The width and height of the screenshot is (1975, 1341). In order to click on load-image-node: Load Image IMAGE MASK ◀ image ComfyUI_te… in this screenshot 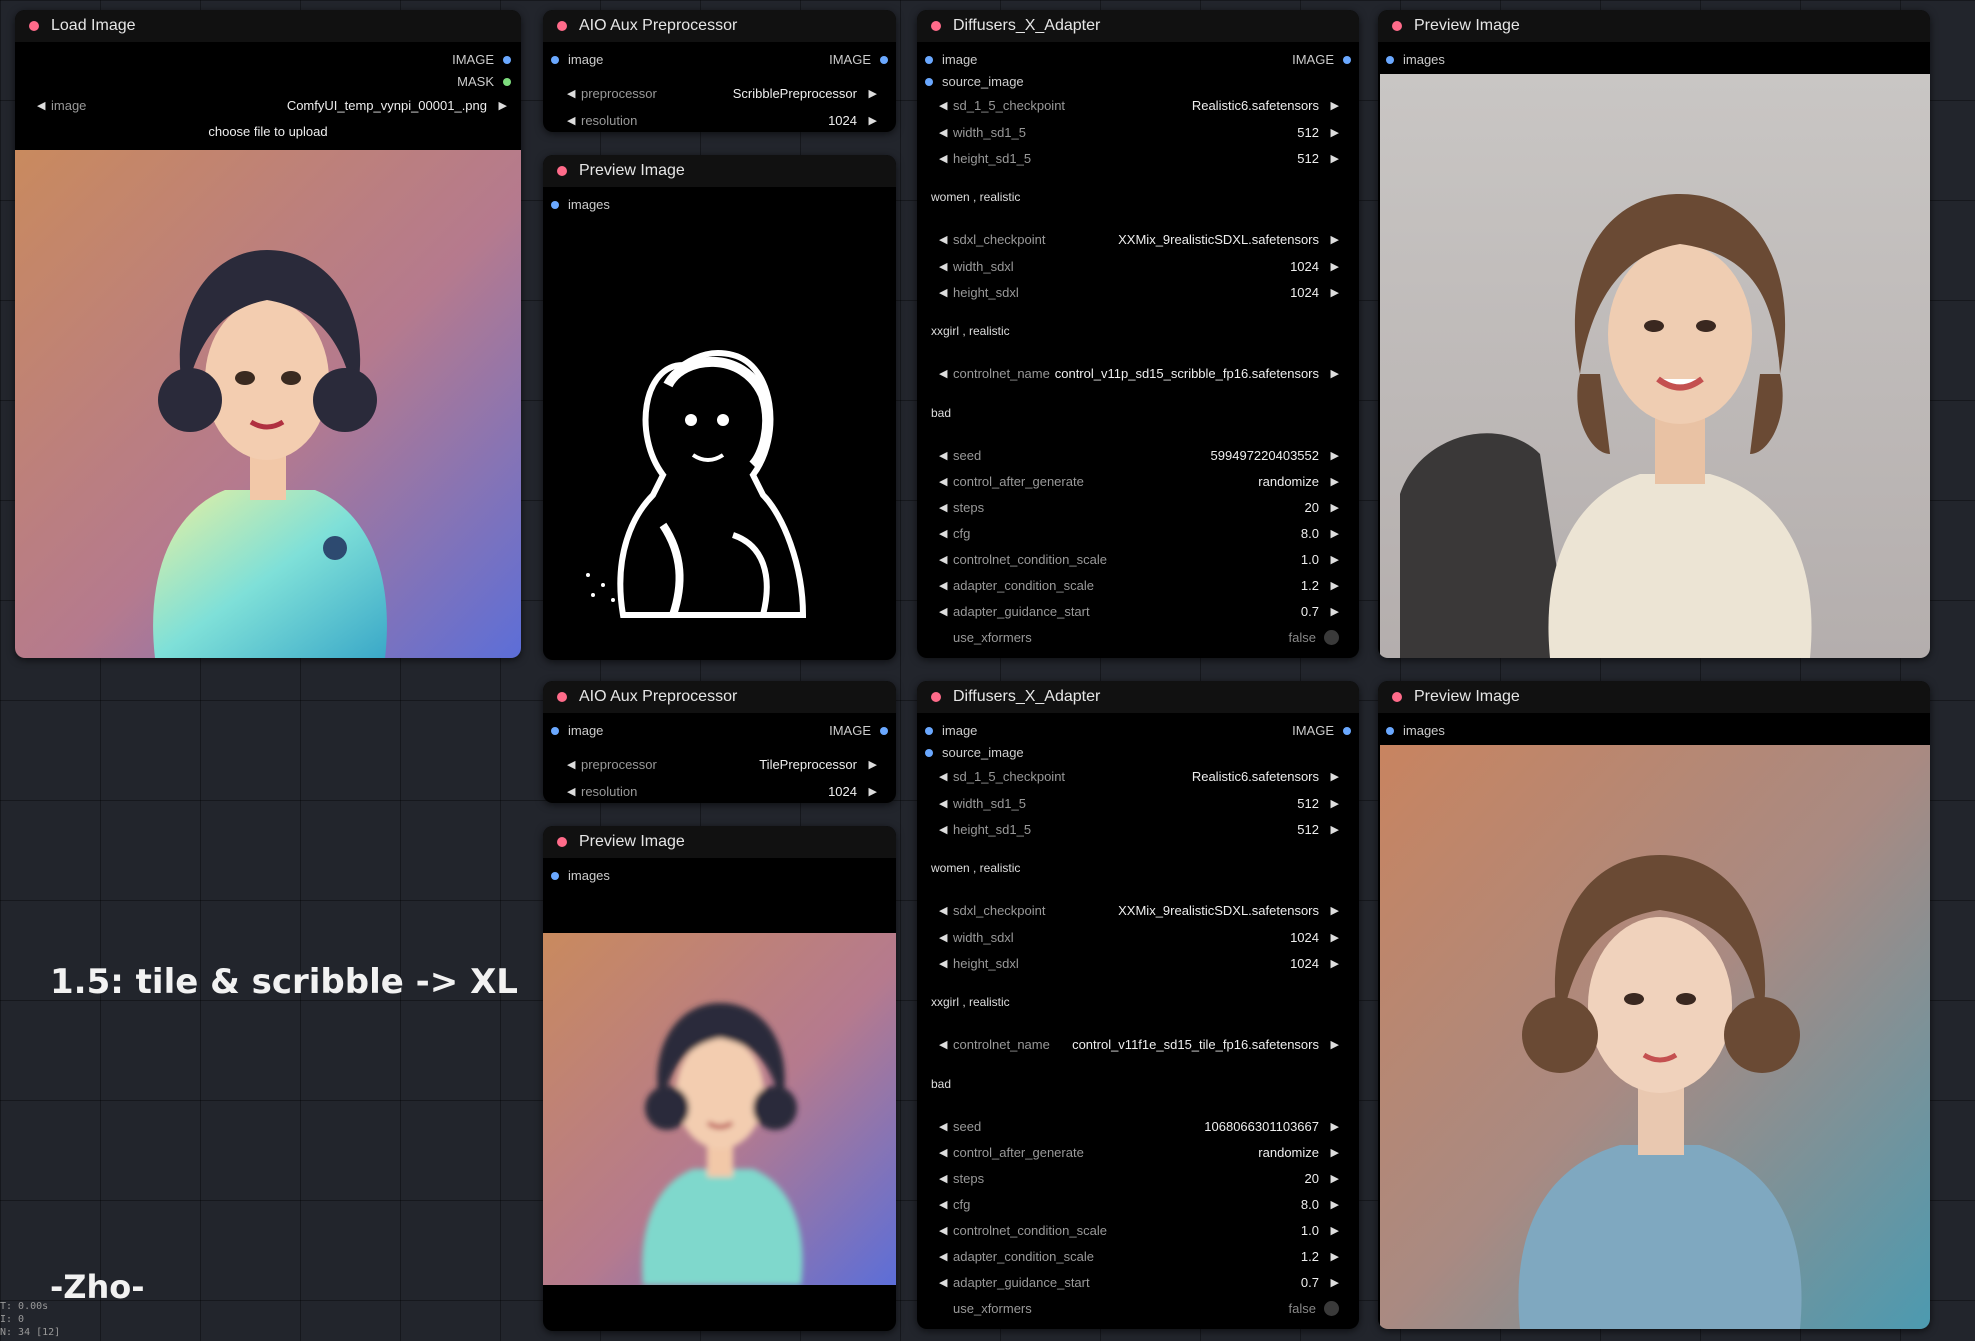, I will do `click(268, 334)`.